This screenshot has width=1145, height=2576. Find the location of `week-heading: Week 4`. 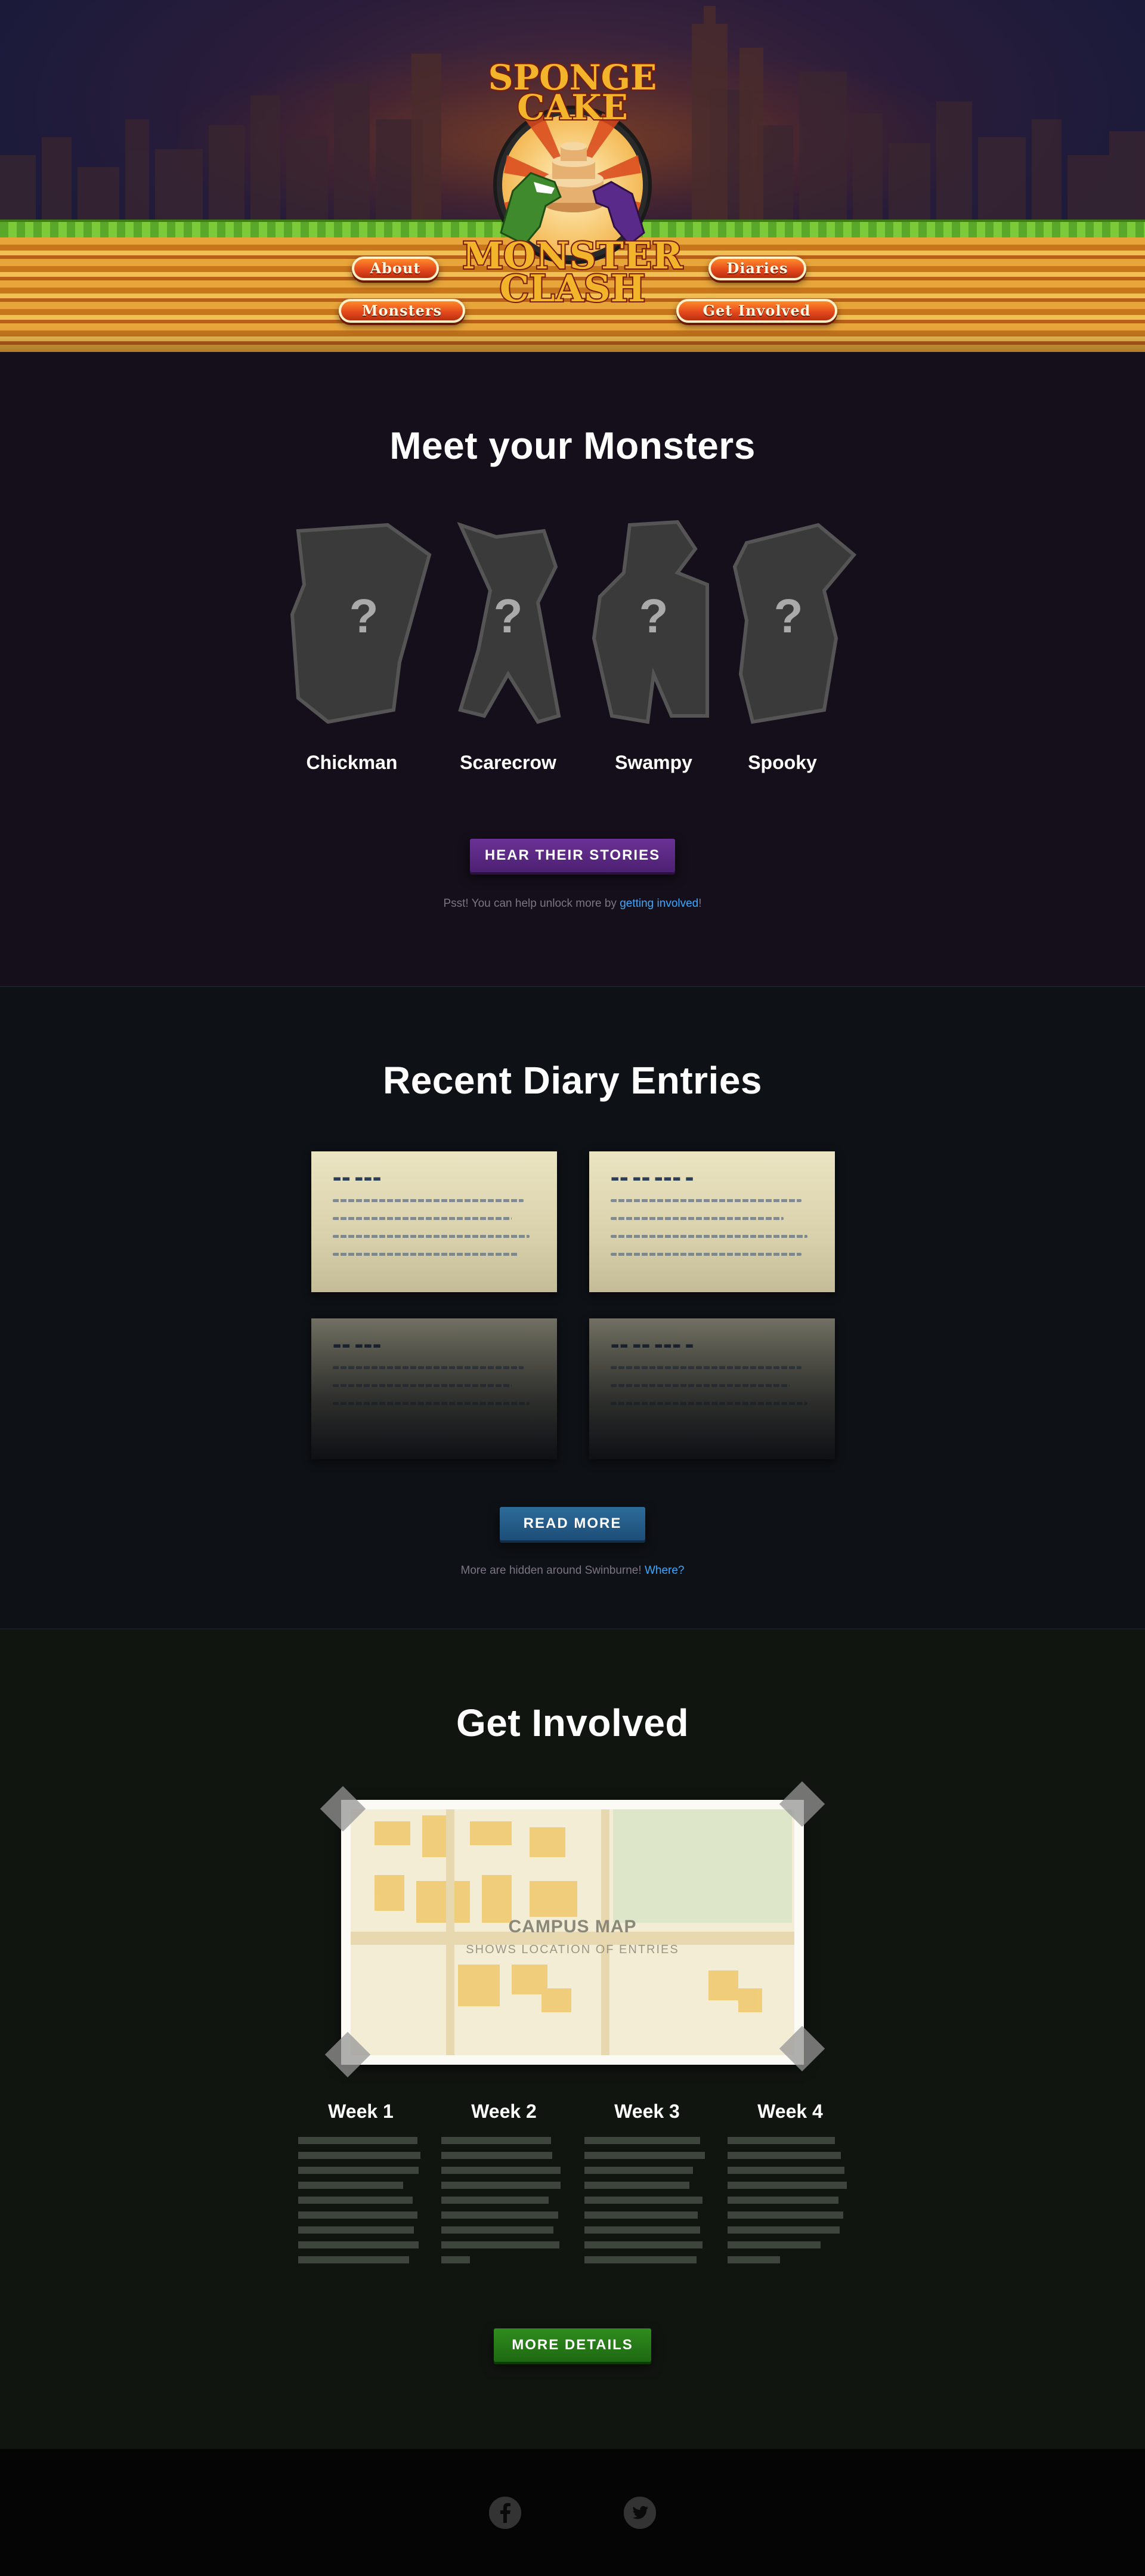

week-heading: Week 4 is located at coordinates (790, 2111).